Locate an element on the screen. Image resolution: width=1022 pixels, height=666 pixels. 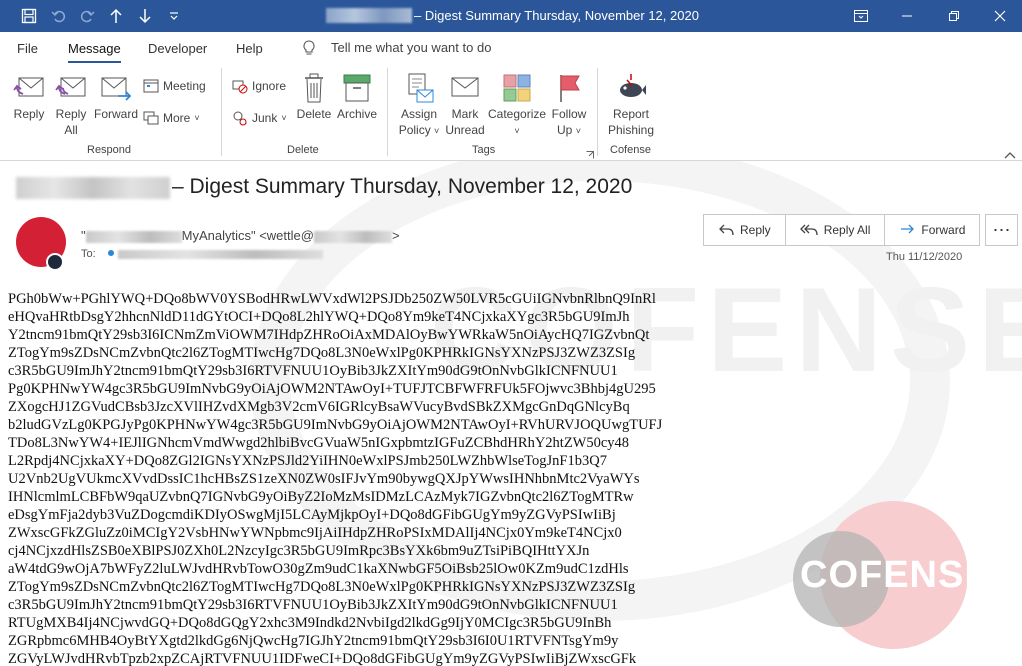
reply-all-arrow-icon is located at coordinates (808, 230).